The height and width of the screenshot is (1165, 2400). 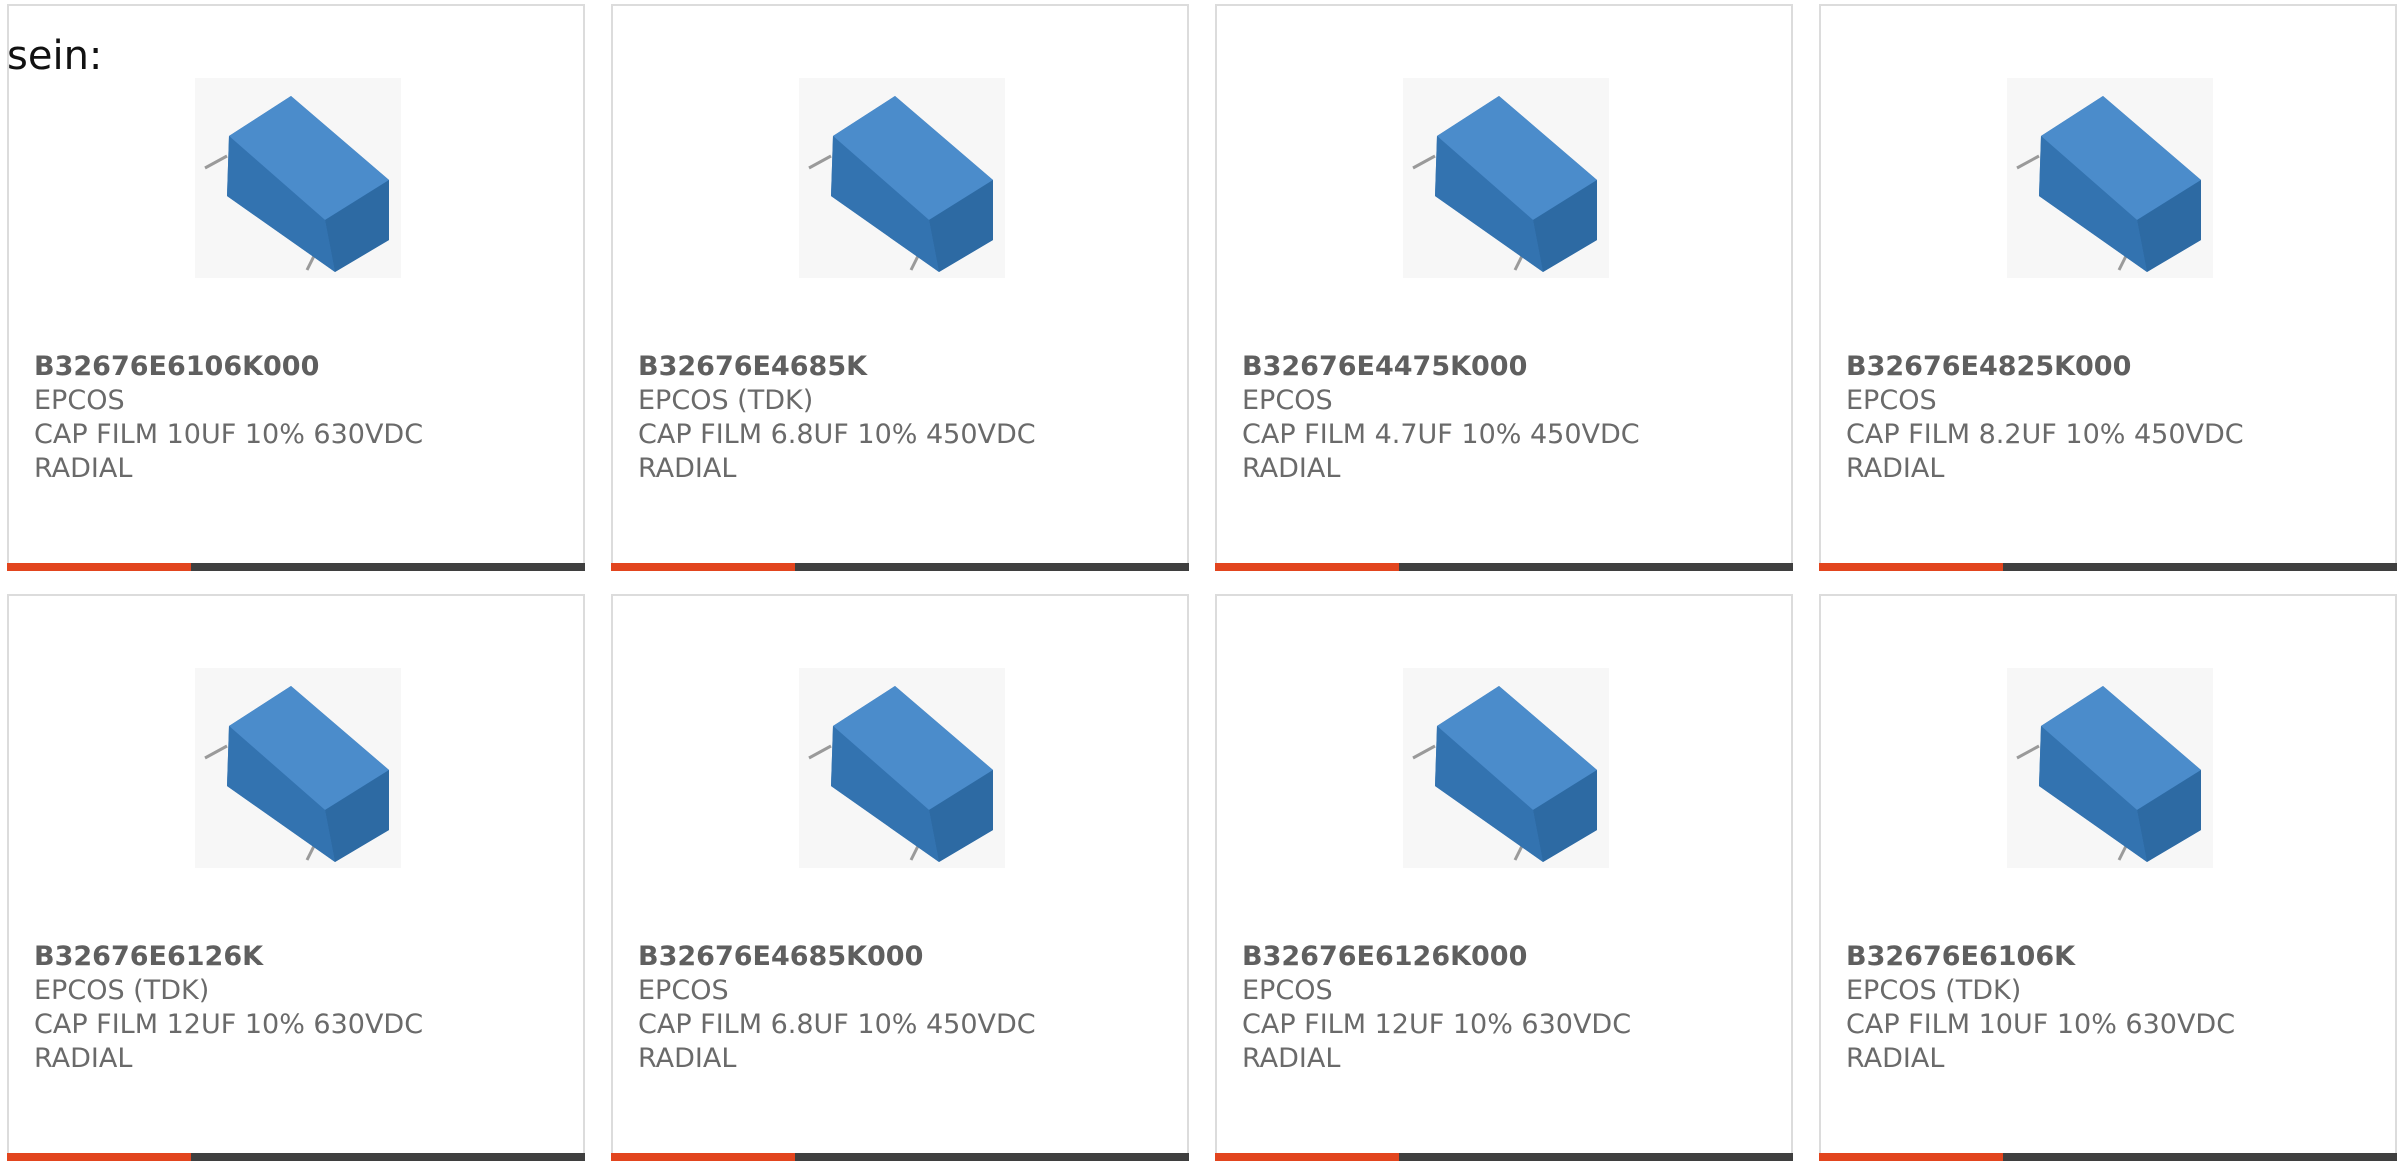 What do you see at coordinates (898, 957) in the screenshot?
I see `part-number: B32676E4685K000` at bounding box center [898, 957].